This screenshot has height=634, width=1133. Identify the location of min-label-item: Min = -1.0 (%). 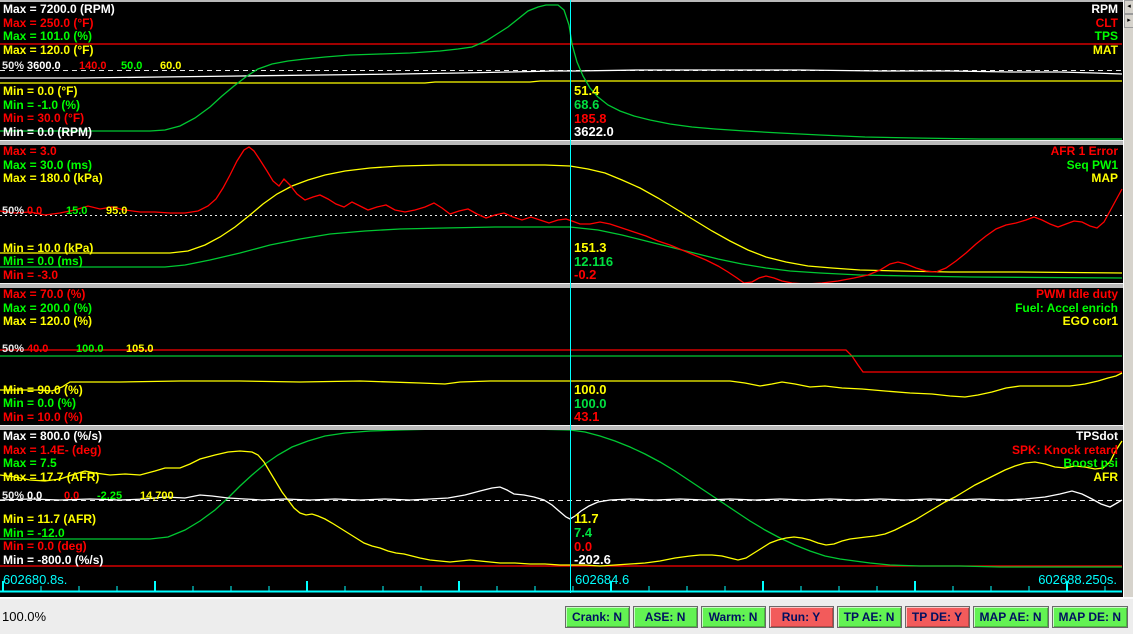
(42, 104).